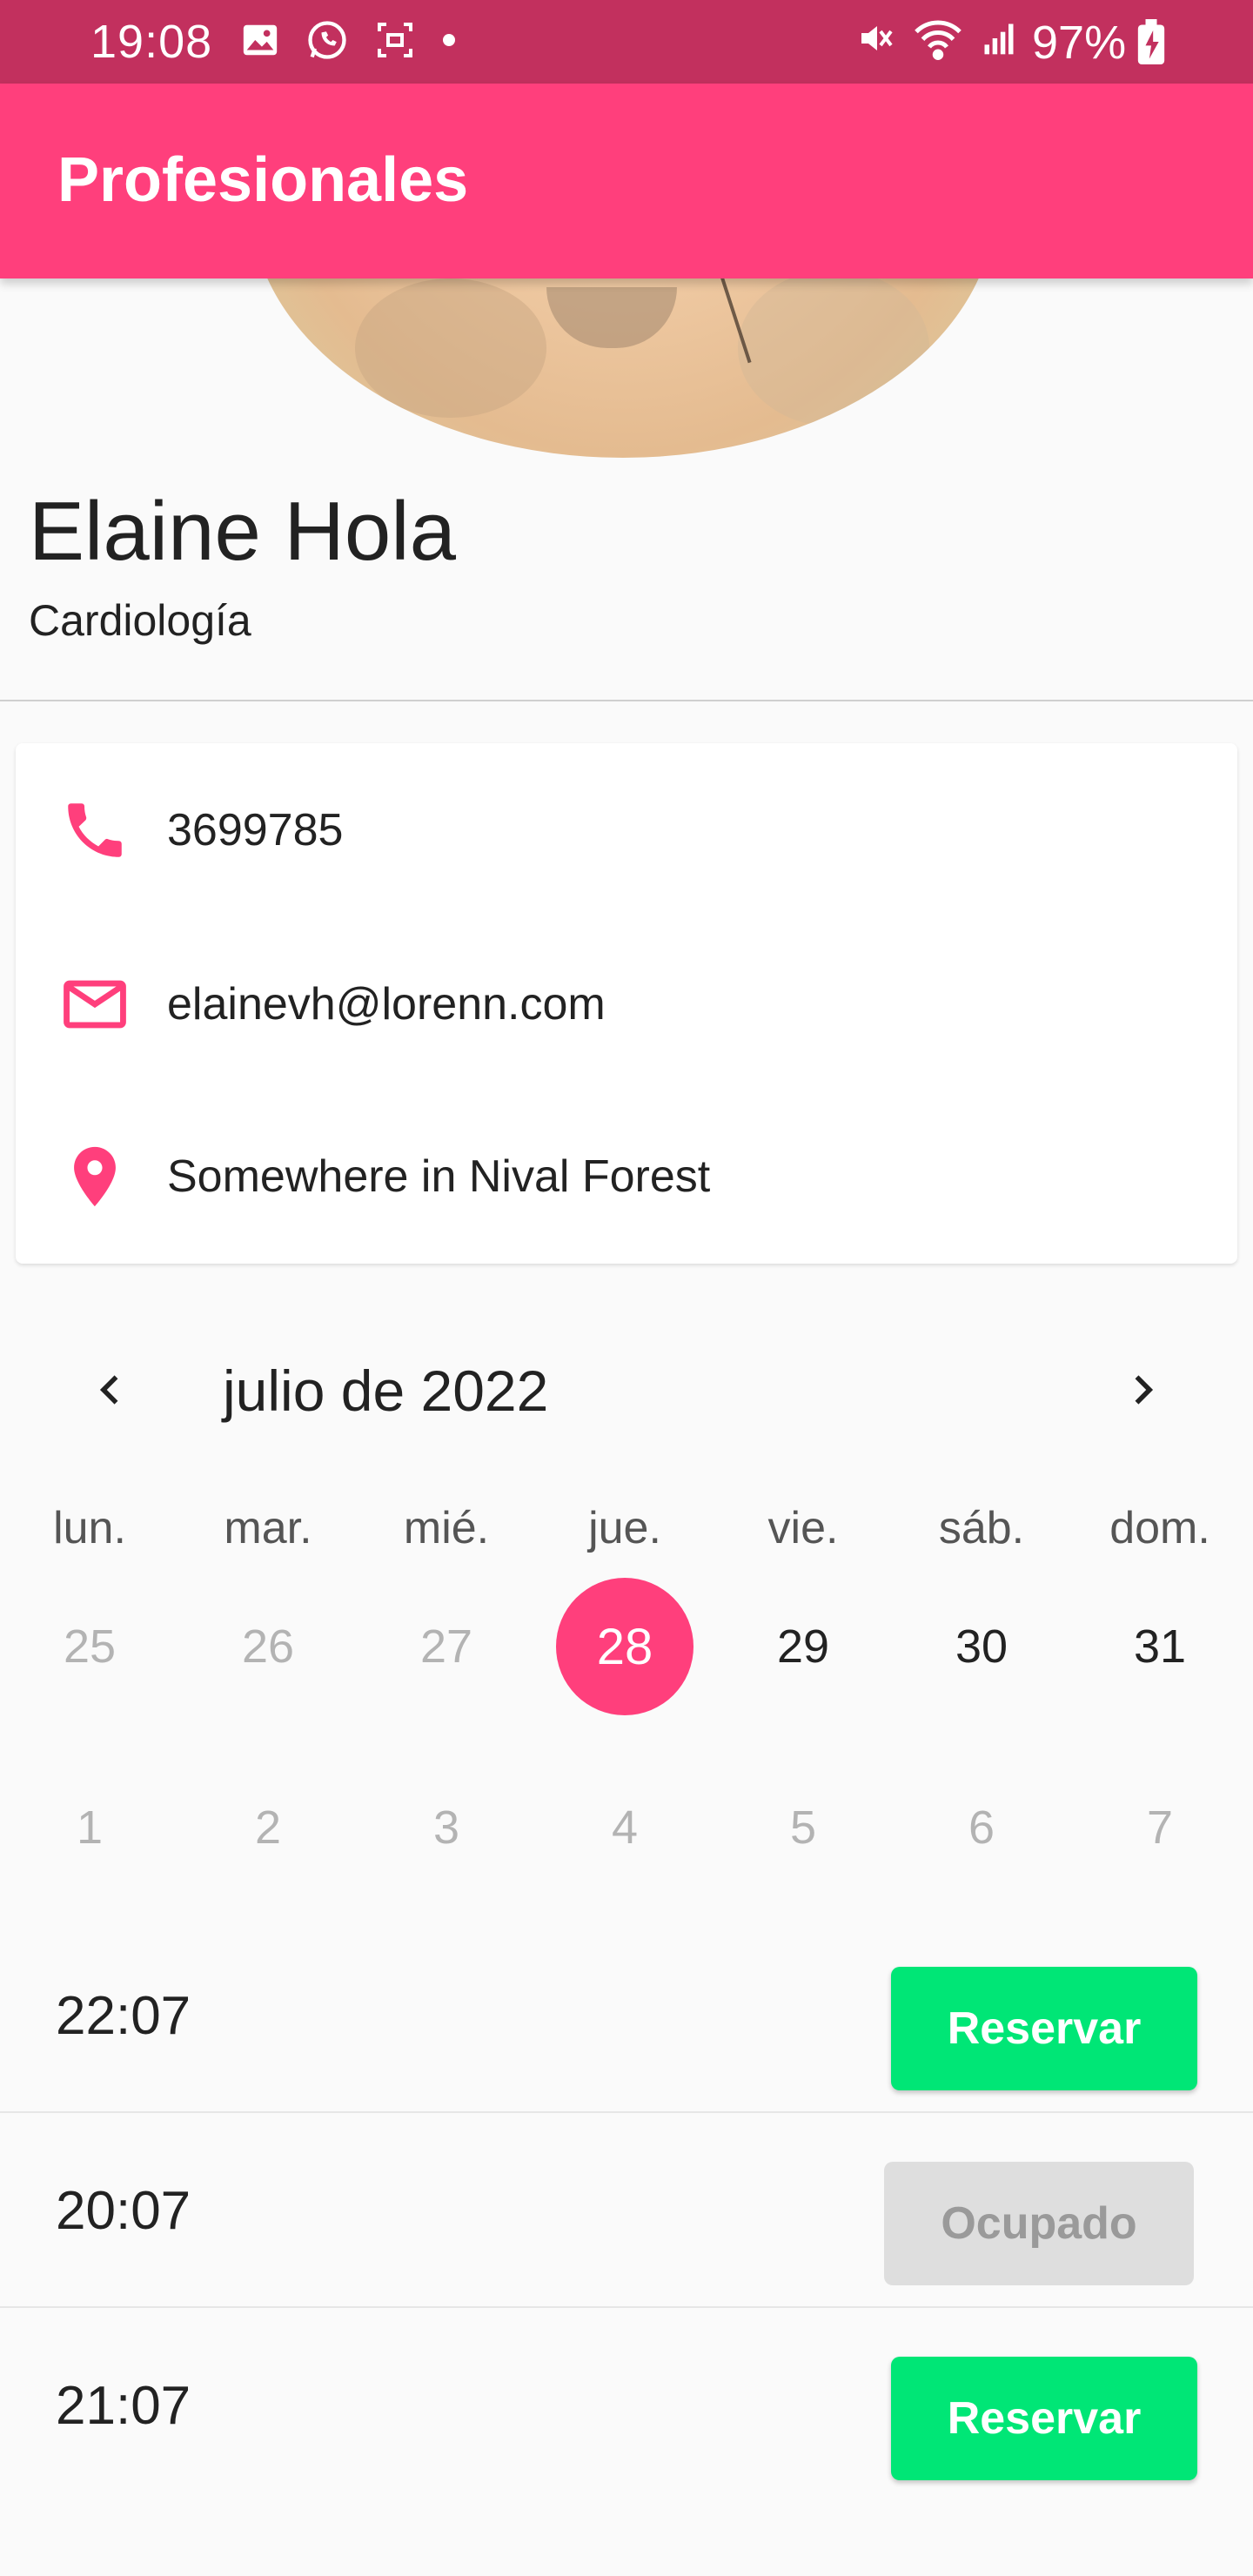 The width and height of the screenshot is (1253, 2576). What do you see at coordinates (623, 368) in the screenshot?
I see `avatar` at bounding box center [623, 368].